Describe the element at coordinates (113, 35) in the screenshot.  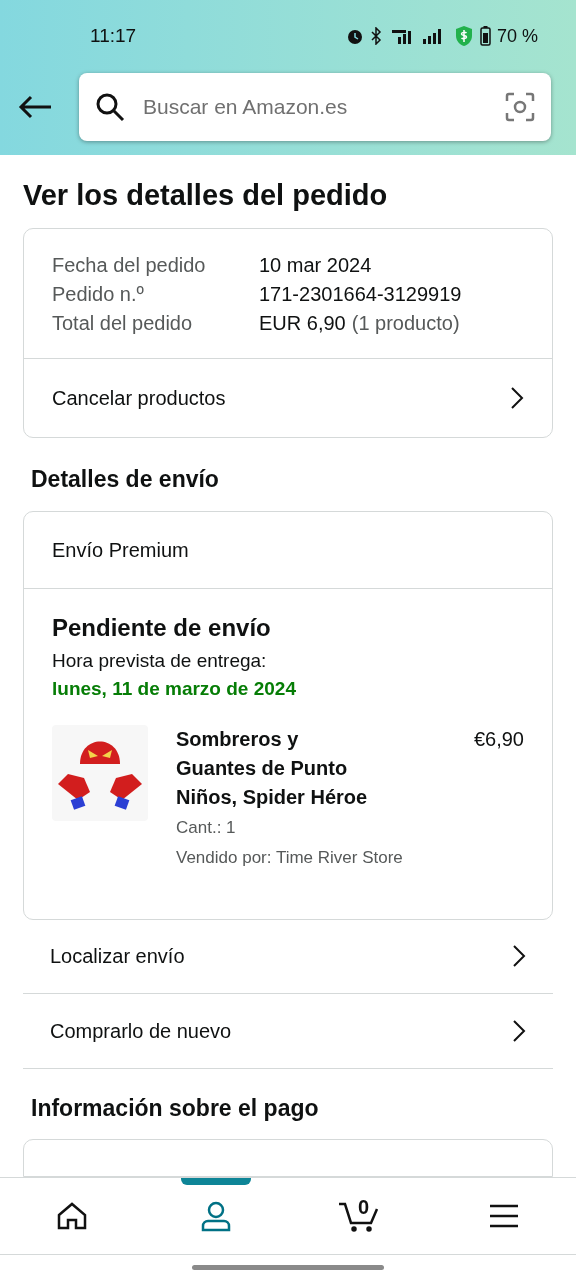
I see `status-time: 11:17` at that location.